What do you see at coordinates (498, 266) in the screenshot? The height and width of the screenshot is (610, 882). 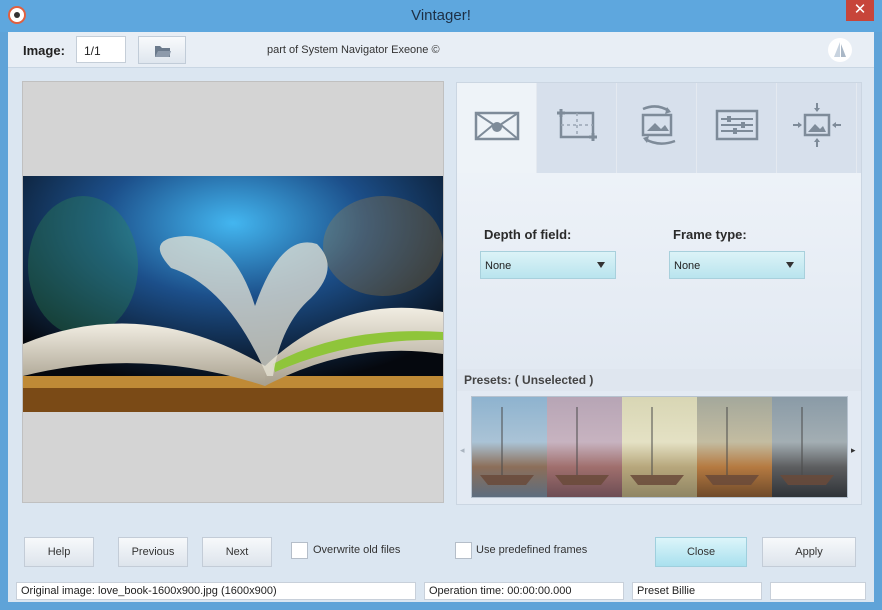 I see `depth-of-field-value: None` at bounding box center [498, 266].